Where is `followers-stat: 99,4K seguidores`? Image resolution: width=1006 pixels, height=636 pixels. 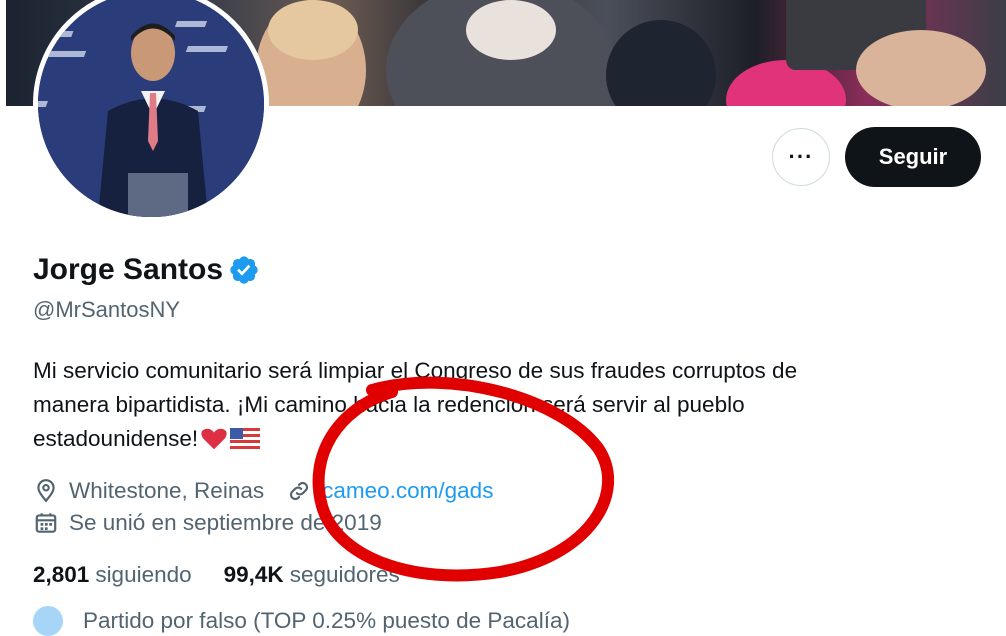
followers-stat: 99,4K seguidores is located at coordinates (312, 575).